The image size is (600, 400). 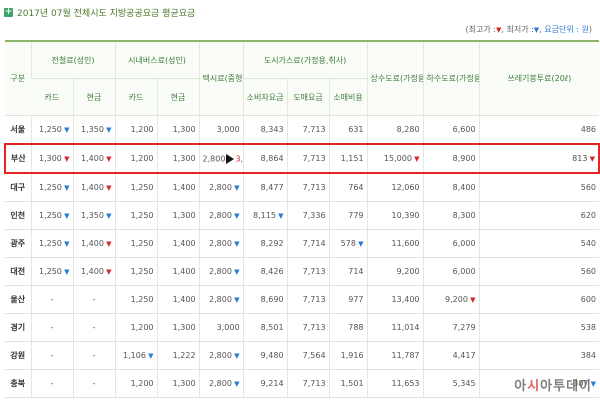 What do you see at coordinates (397, 158) in the screenshot?
I see `cell-value: 15,000` at bounding box center [397, 158].